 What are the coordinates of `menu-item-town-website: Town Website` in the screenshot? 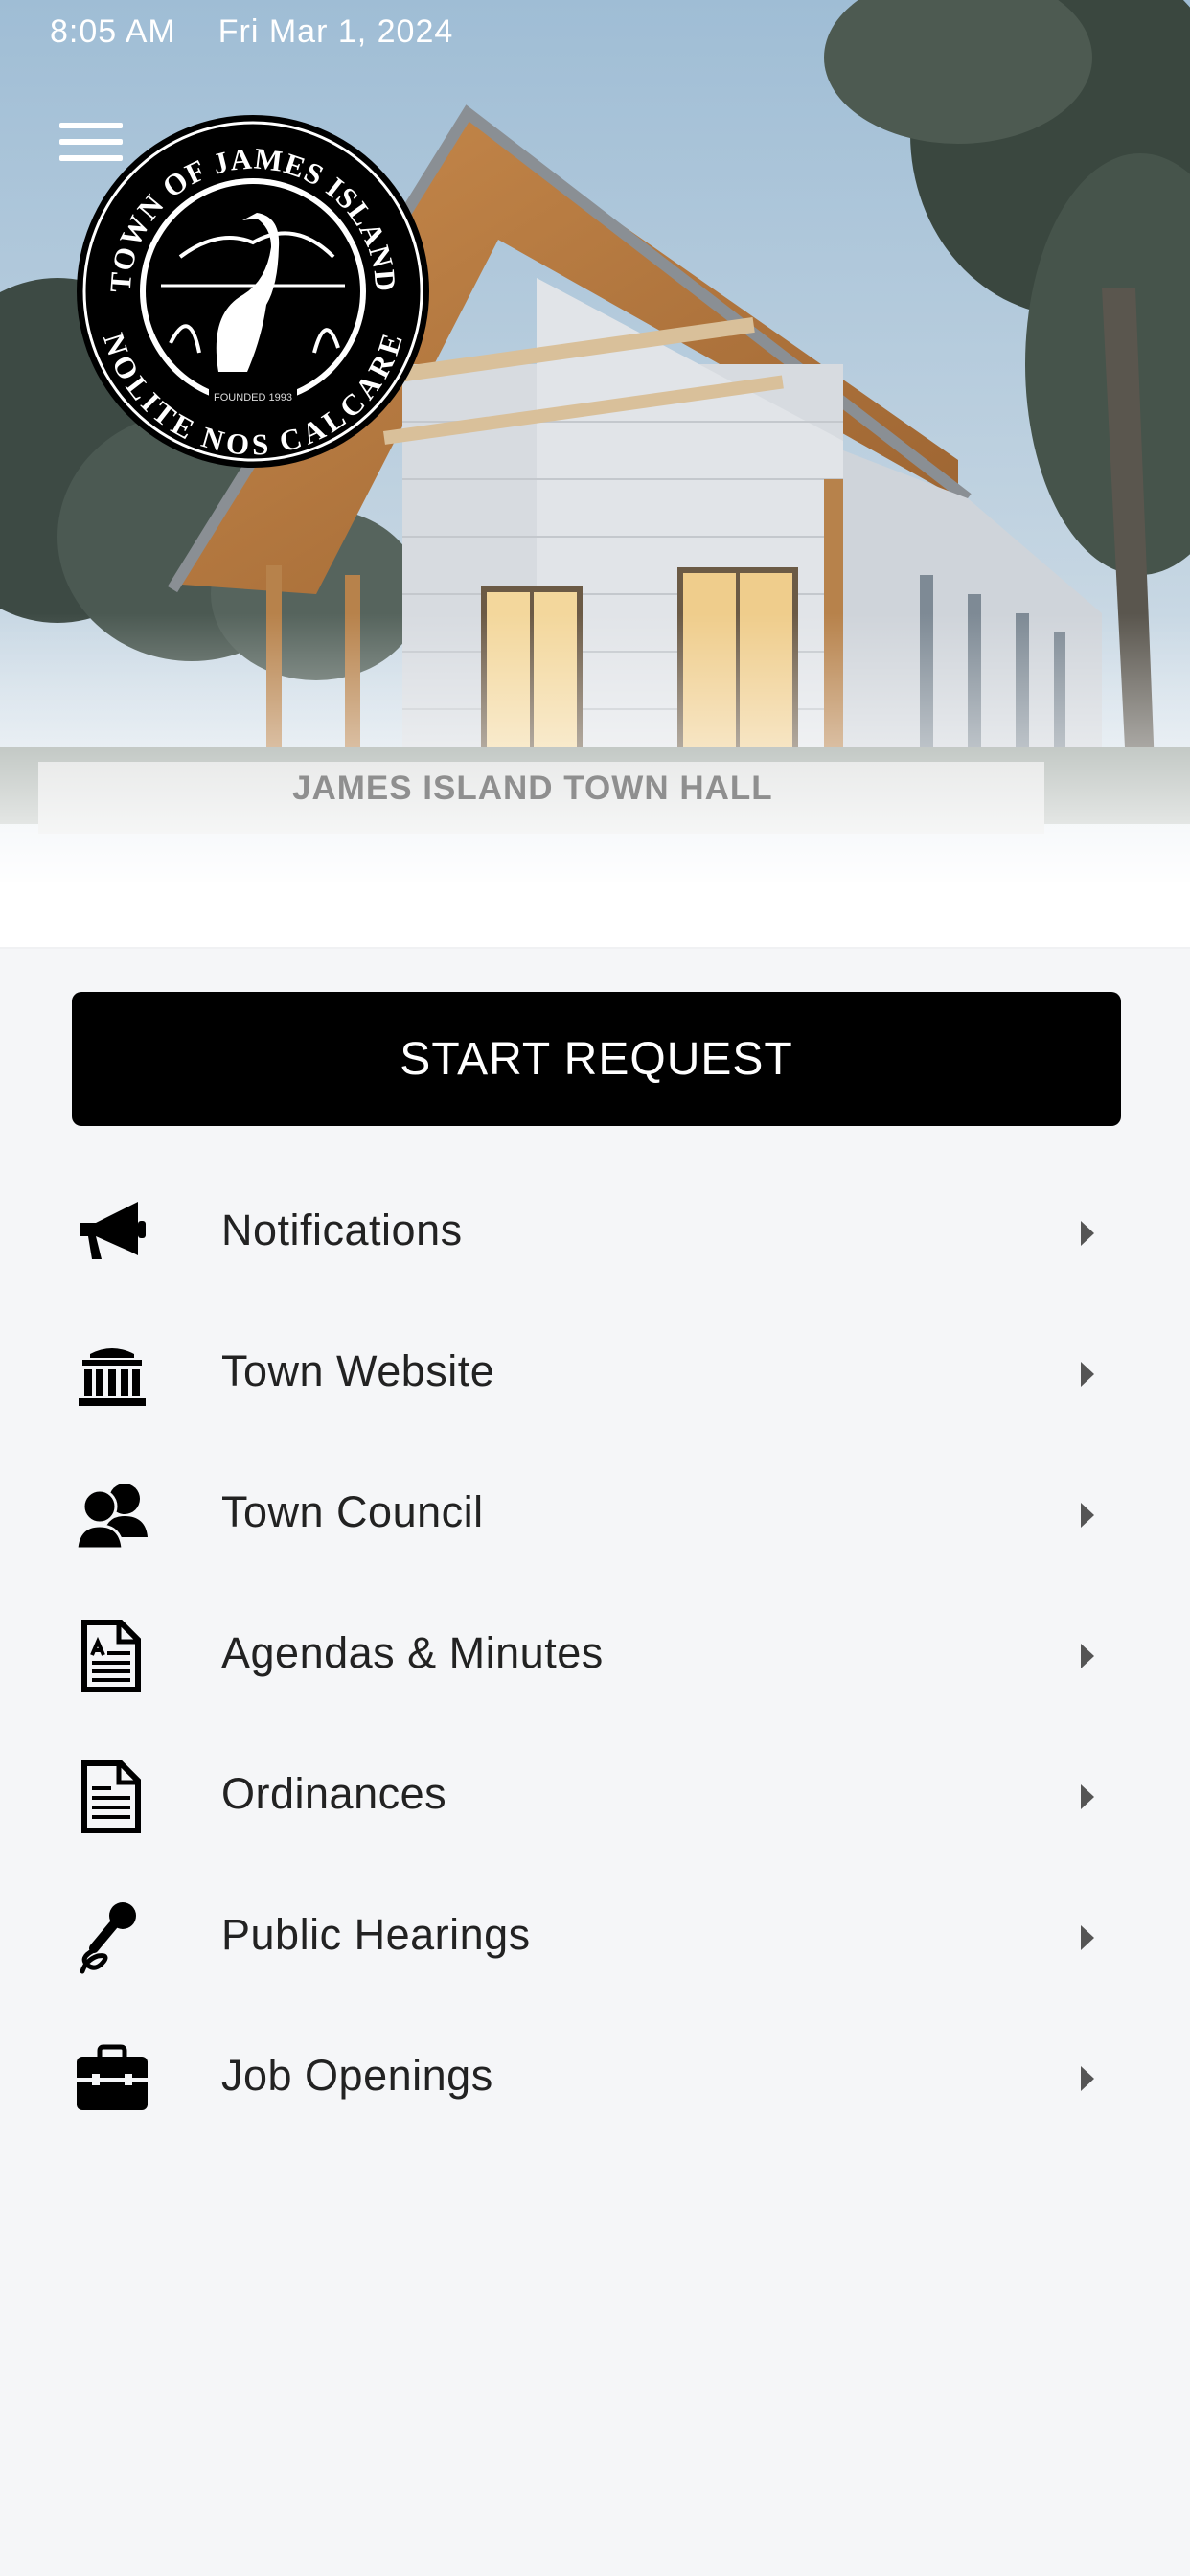 It's located at (595, 1372).